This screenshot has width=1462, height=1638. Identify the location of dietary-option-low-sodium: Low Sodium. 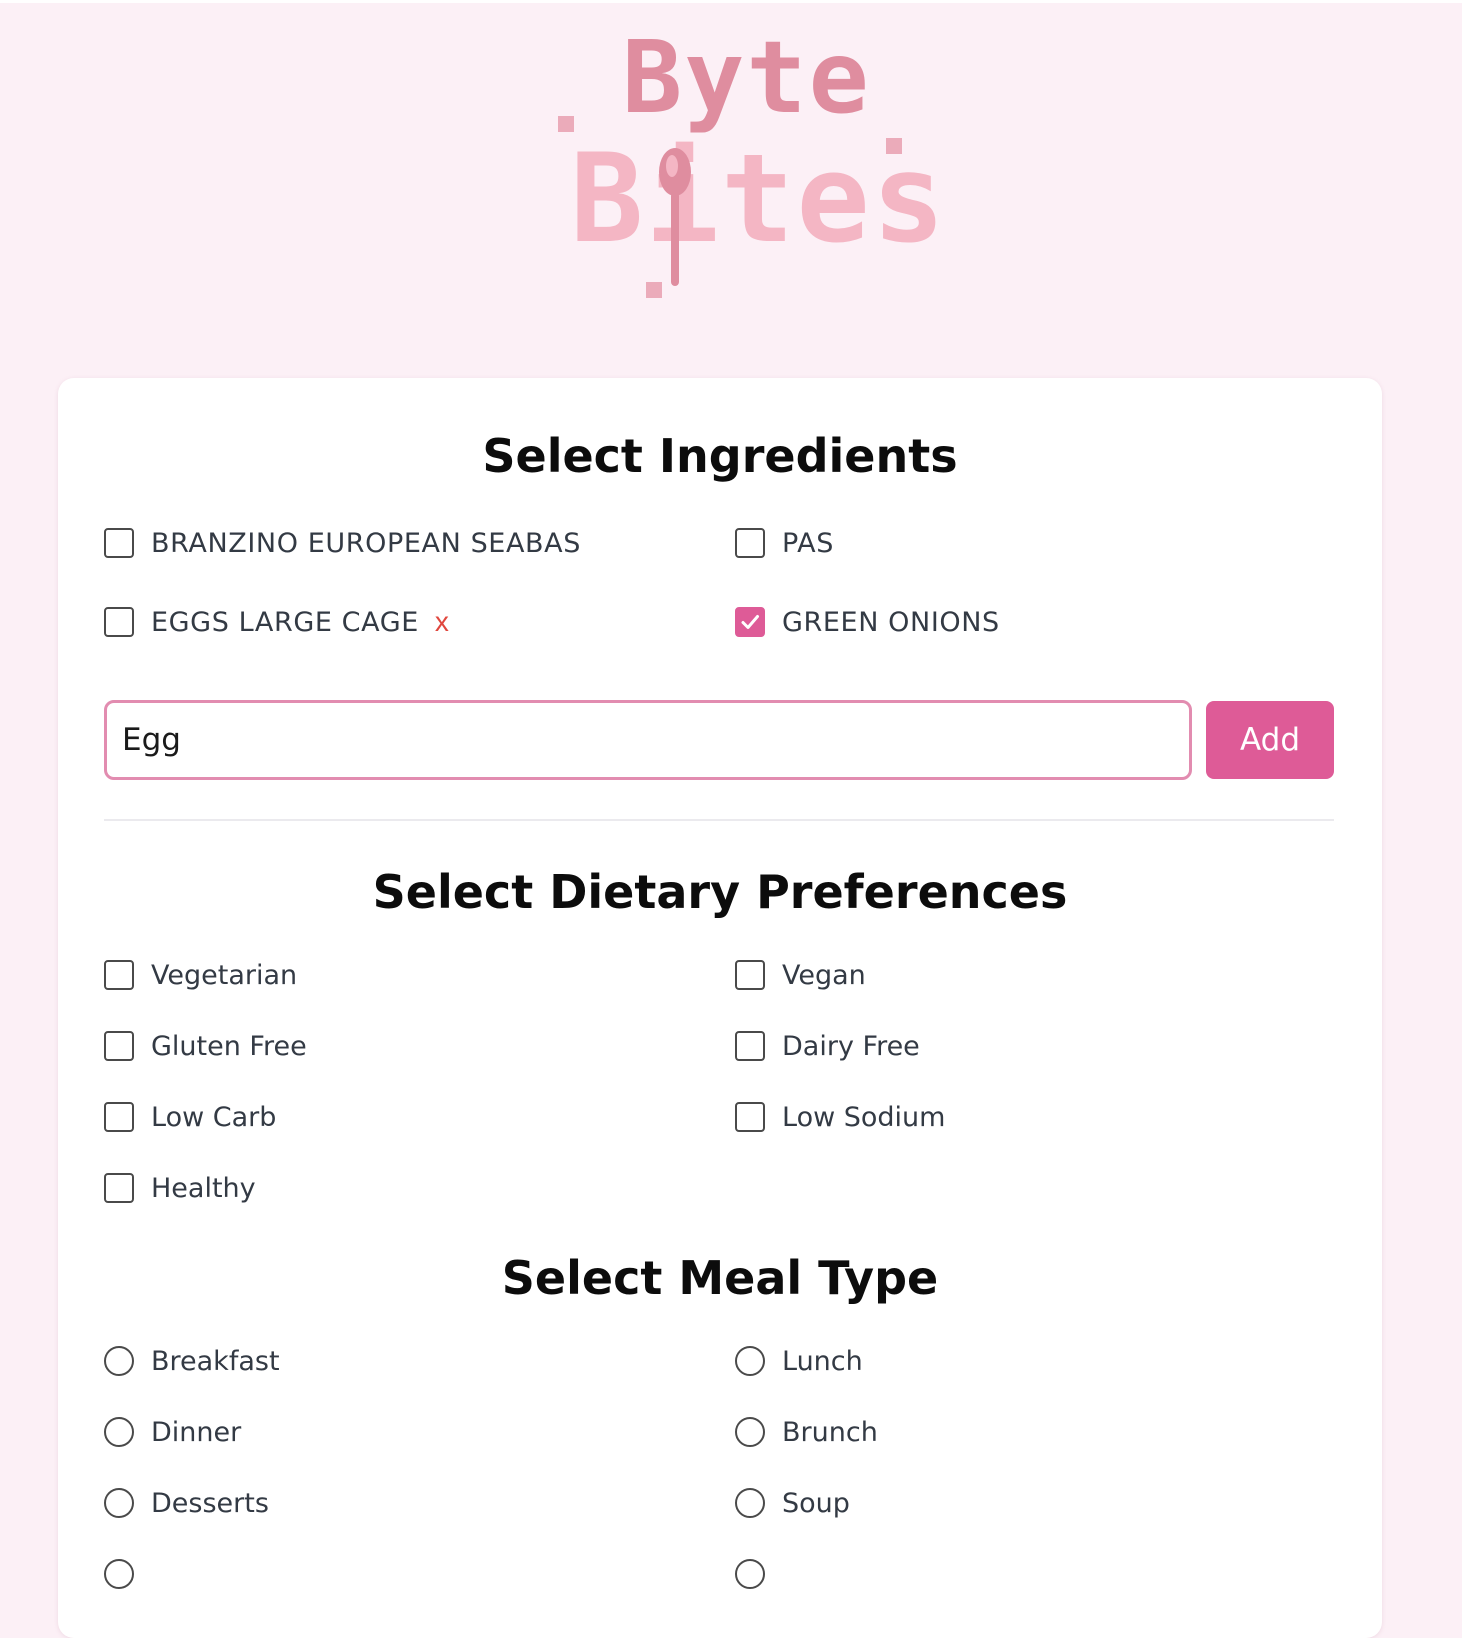
(840, 1117).